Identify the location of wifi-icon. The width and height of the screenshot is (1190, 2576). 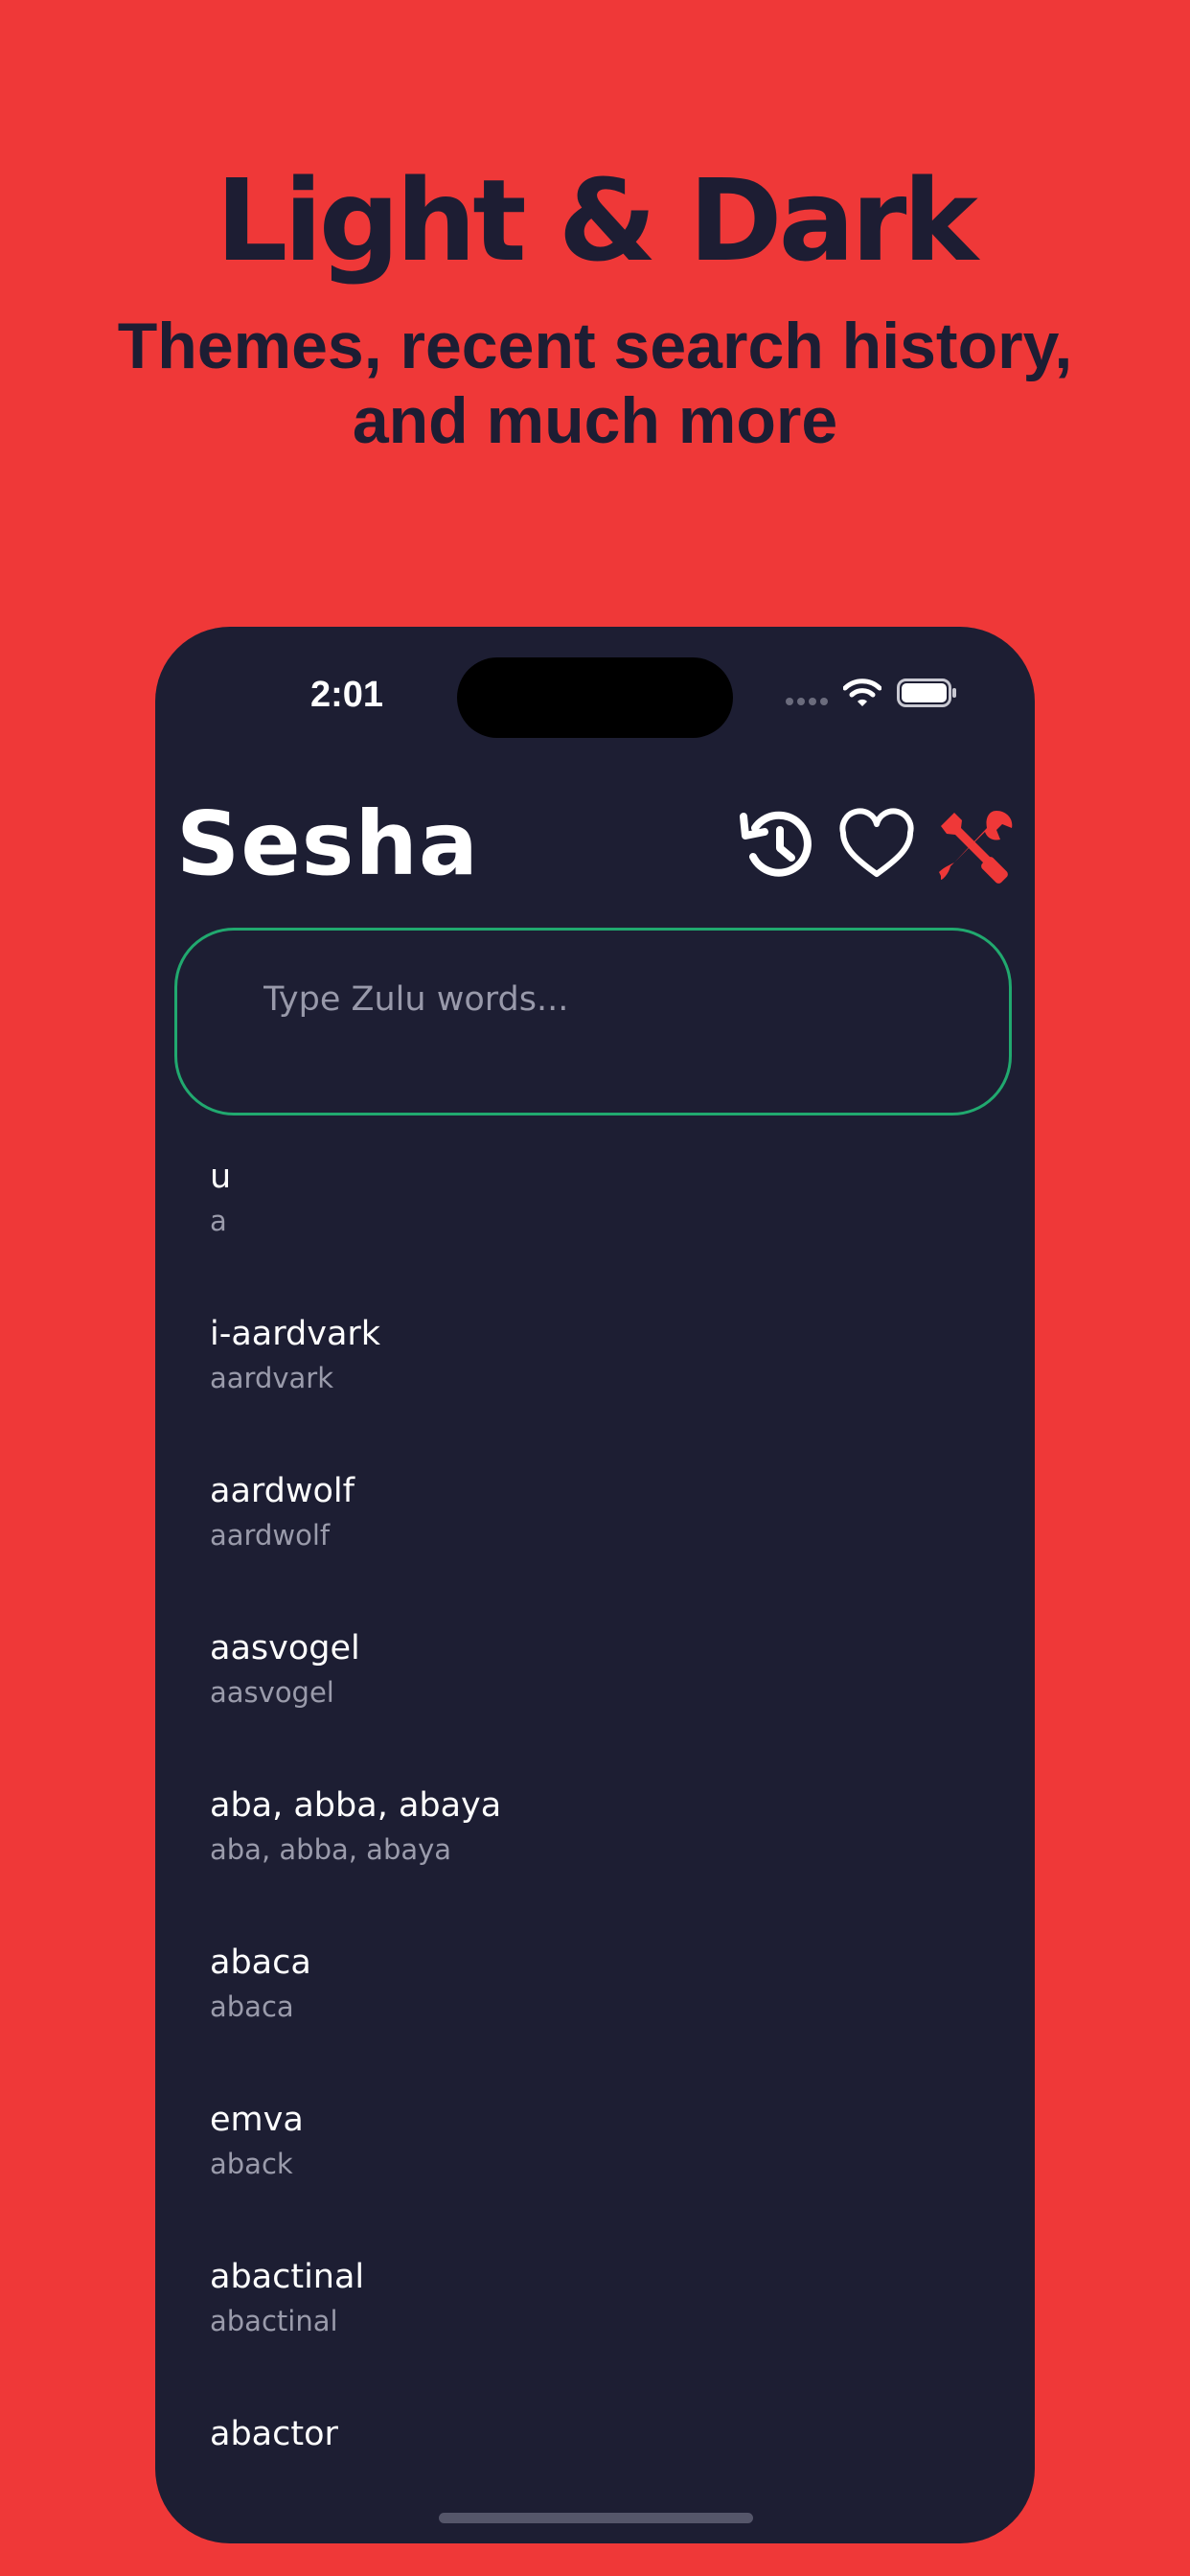
(862, 692).